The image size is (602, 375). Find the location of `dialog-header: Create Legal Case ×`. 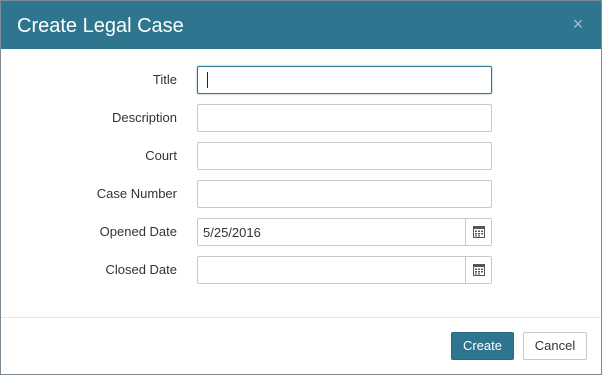

dialog-header: Create Legal Case × is located at coordinates (301, 25).